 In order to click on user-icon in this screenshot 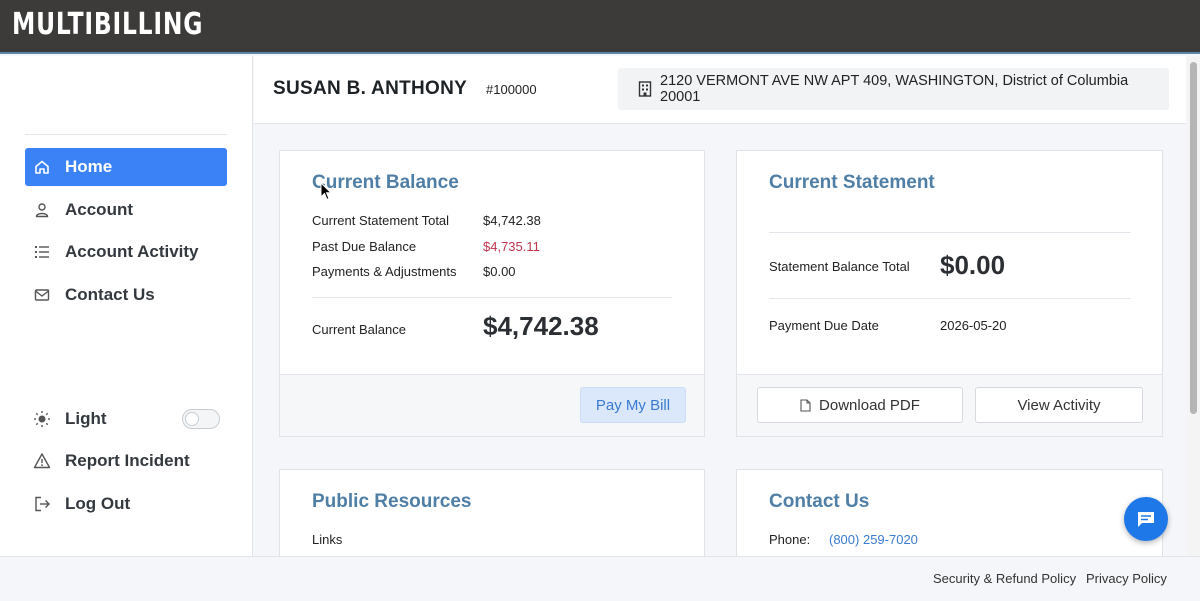, I will do `click(42, 210)`.